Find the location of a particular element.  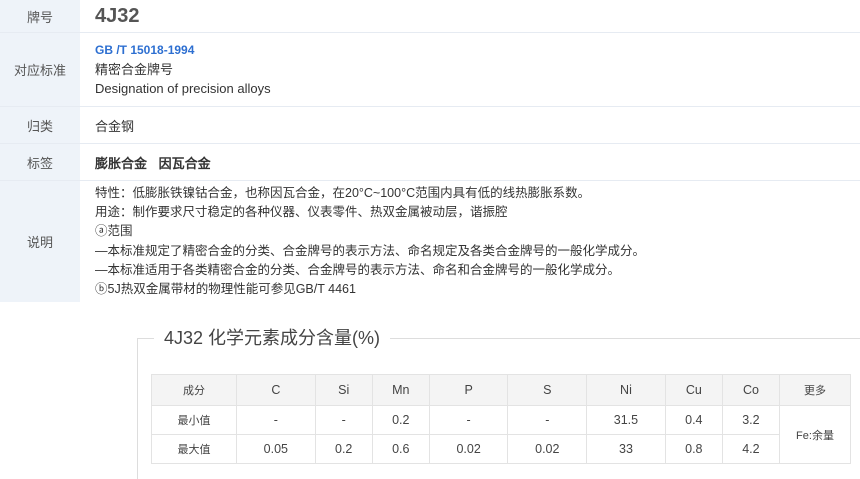

description-line: ⓑ5J热双金属带材的物理性能可参见GB/T 4461 is located at coordinates (225, 289).